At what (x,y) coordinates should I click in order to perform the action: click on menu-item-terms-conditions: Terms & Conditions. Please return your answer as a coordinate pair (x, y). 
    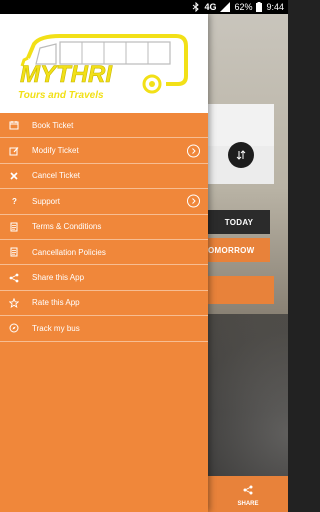
    Looking at the image, I should click on (104, 227).